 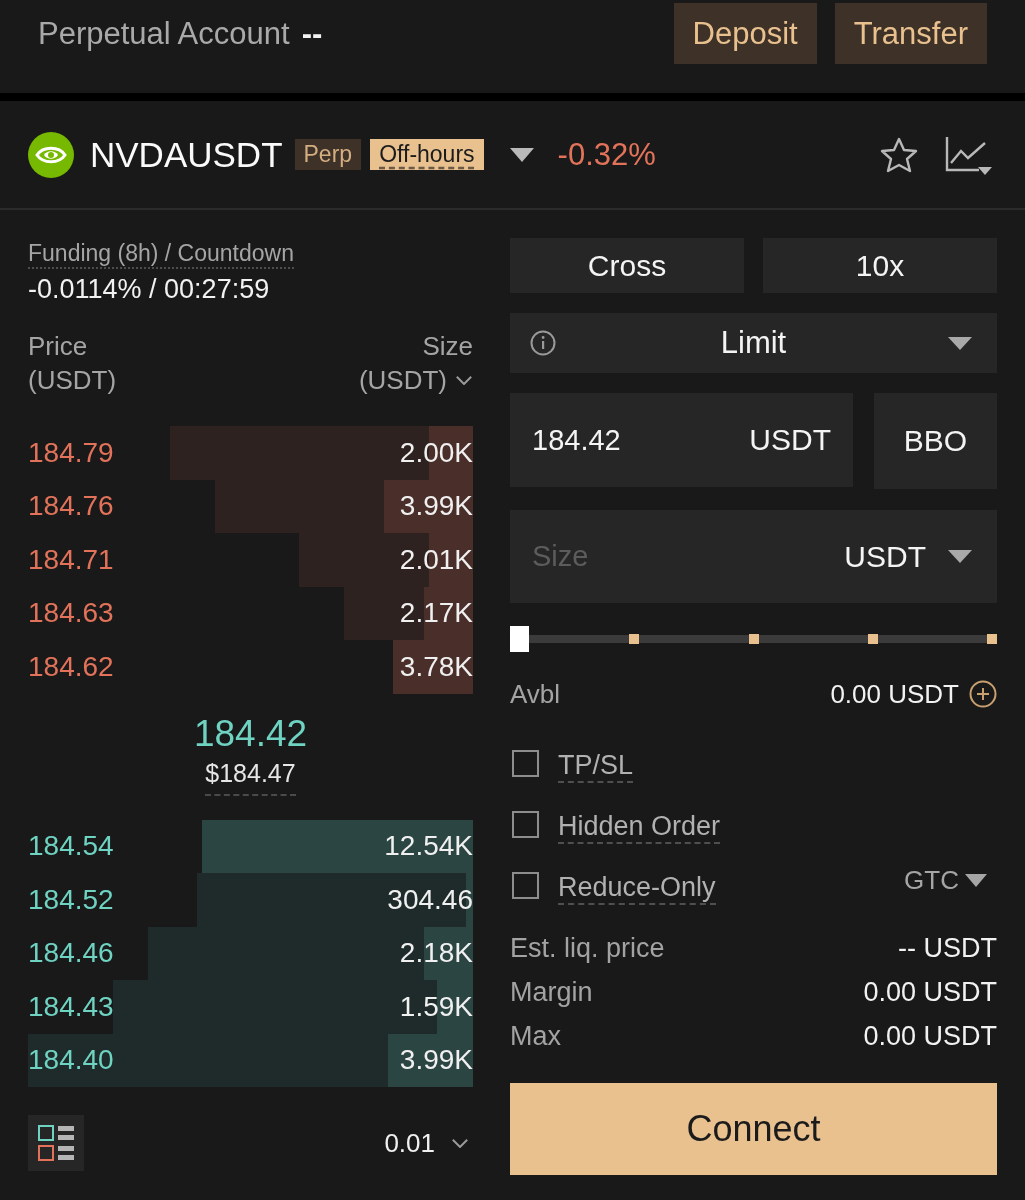 I want to click on option-label: TP/SL, so click(x=596, y=763).